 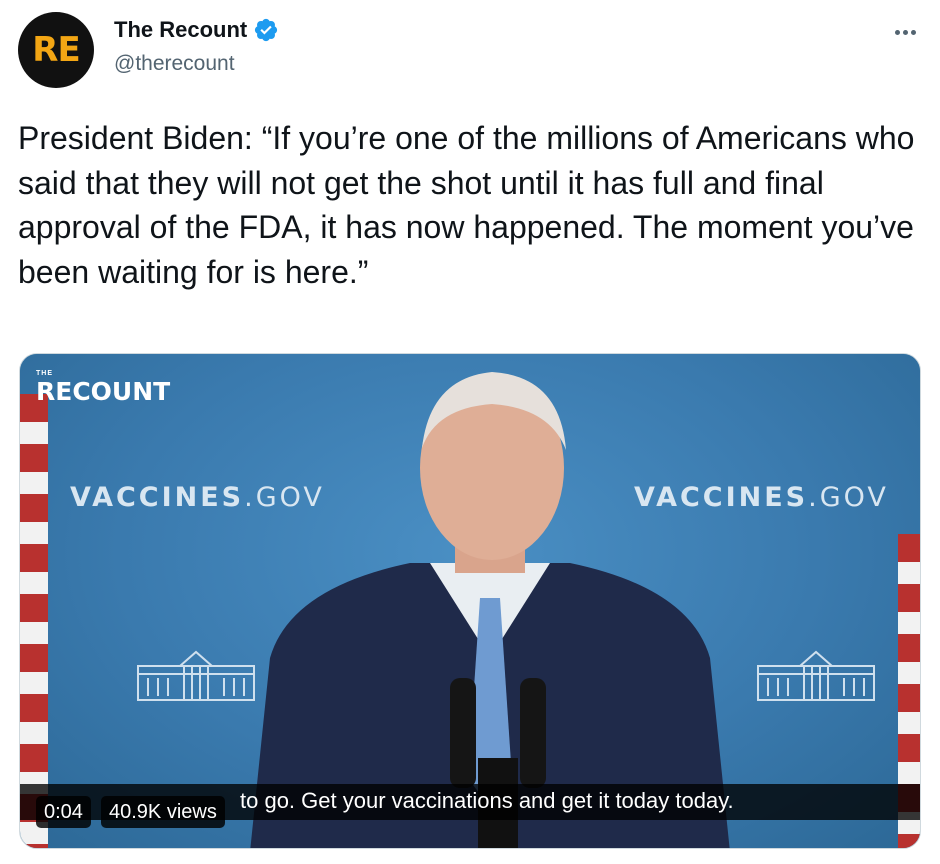 What do you see at coordinates (174, 64) in the screenshot?
I see `author-handle: @therecount` at bounding box center [174, 64].